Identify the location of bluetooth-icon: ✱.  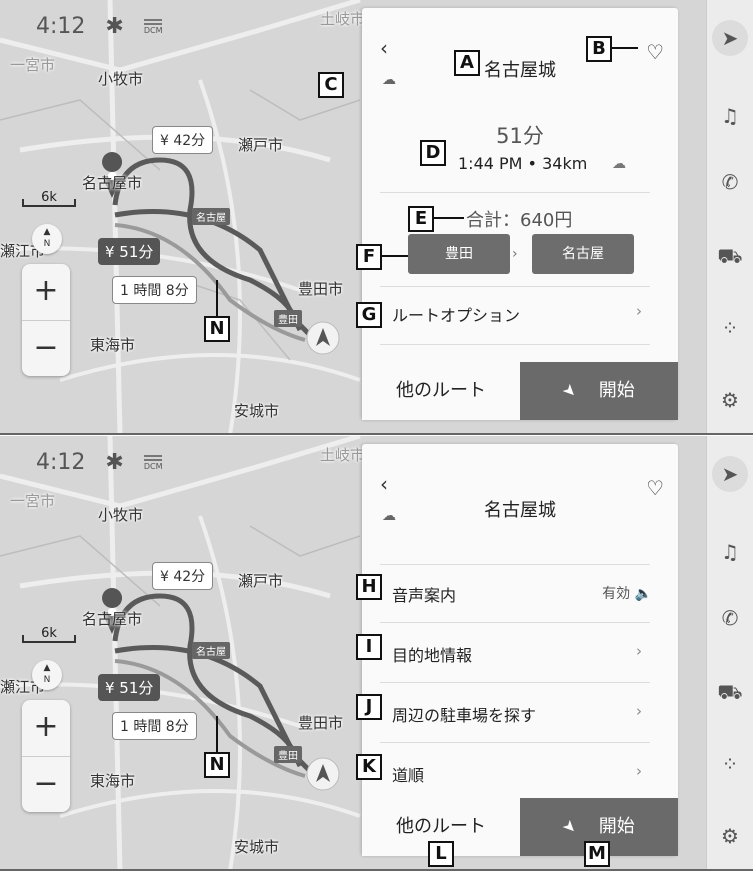
(114, 26).